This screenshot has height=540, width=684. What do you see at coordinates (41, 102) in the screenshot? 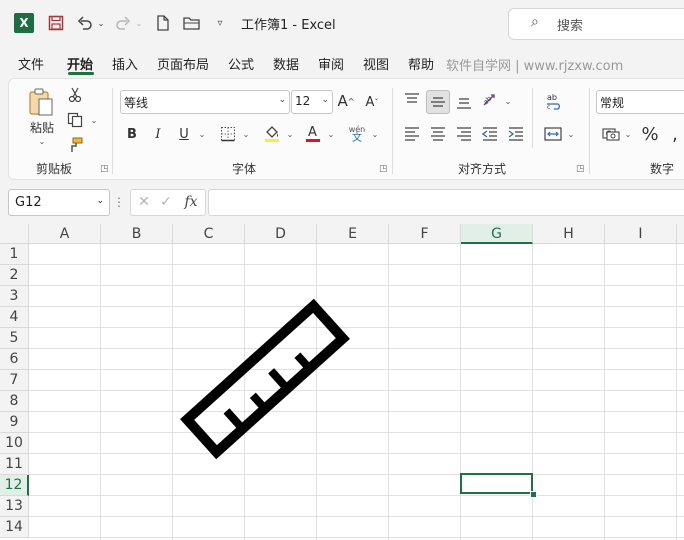
I see `paste-icon` at bounding box center [41, 102].